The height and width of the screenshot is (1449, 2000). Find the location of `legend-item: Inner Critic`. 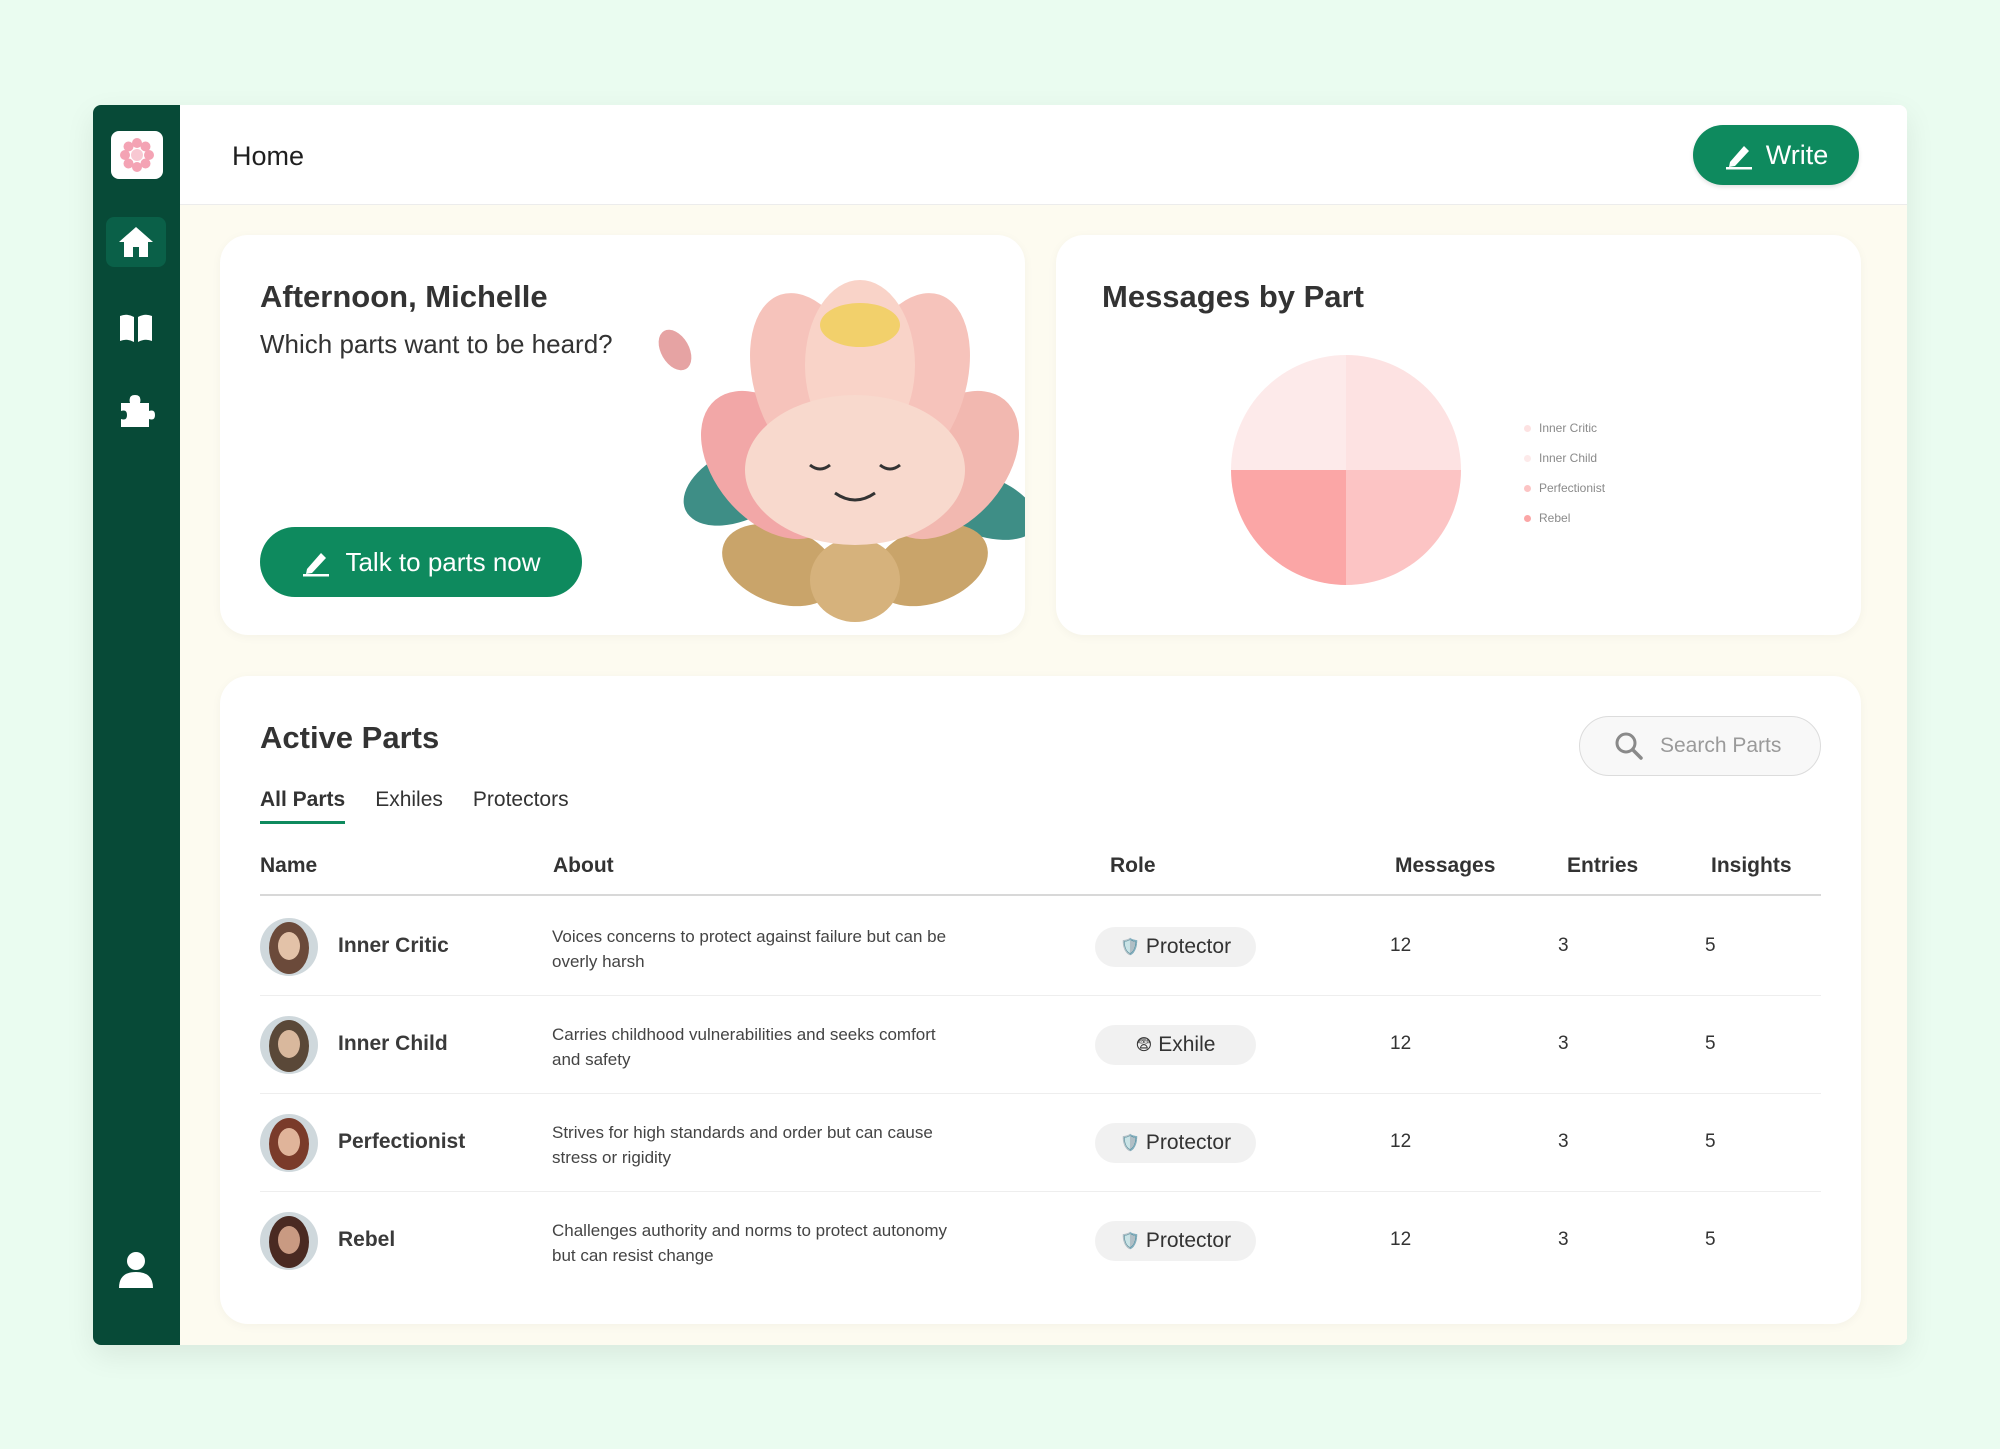

legend-item: Inner Critic is located at coordinates (1564, 428).